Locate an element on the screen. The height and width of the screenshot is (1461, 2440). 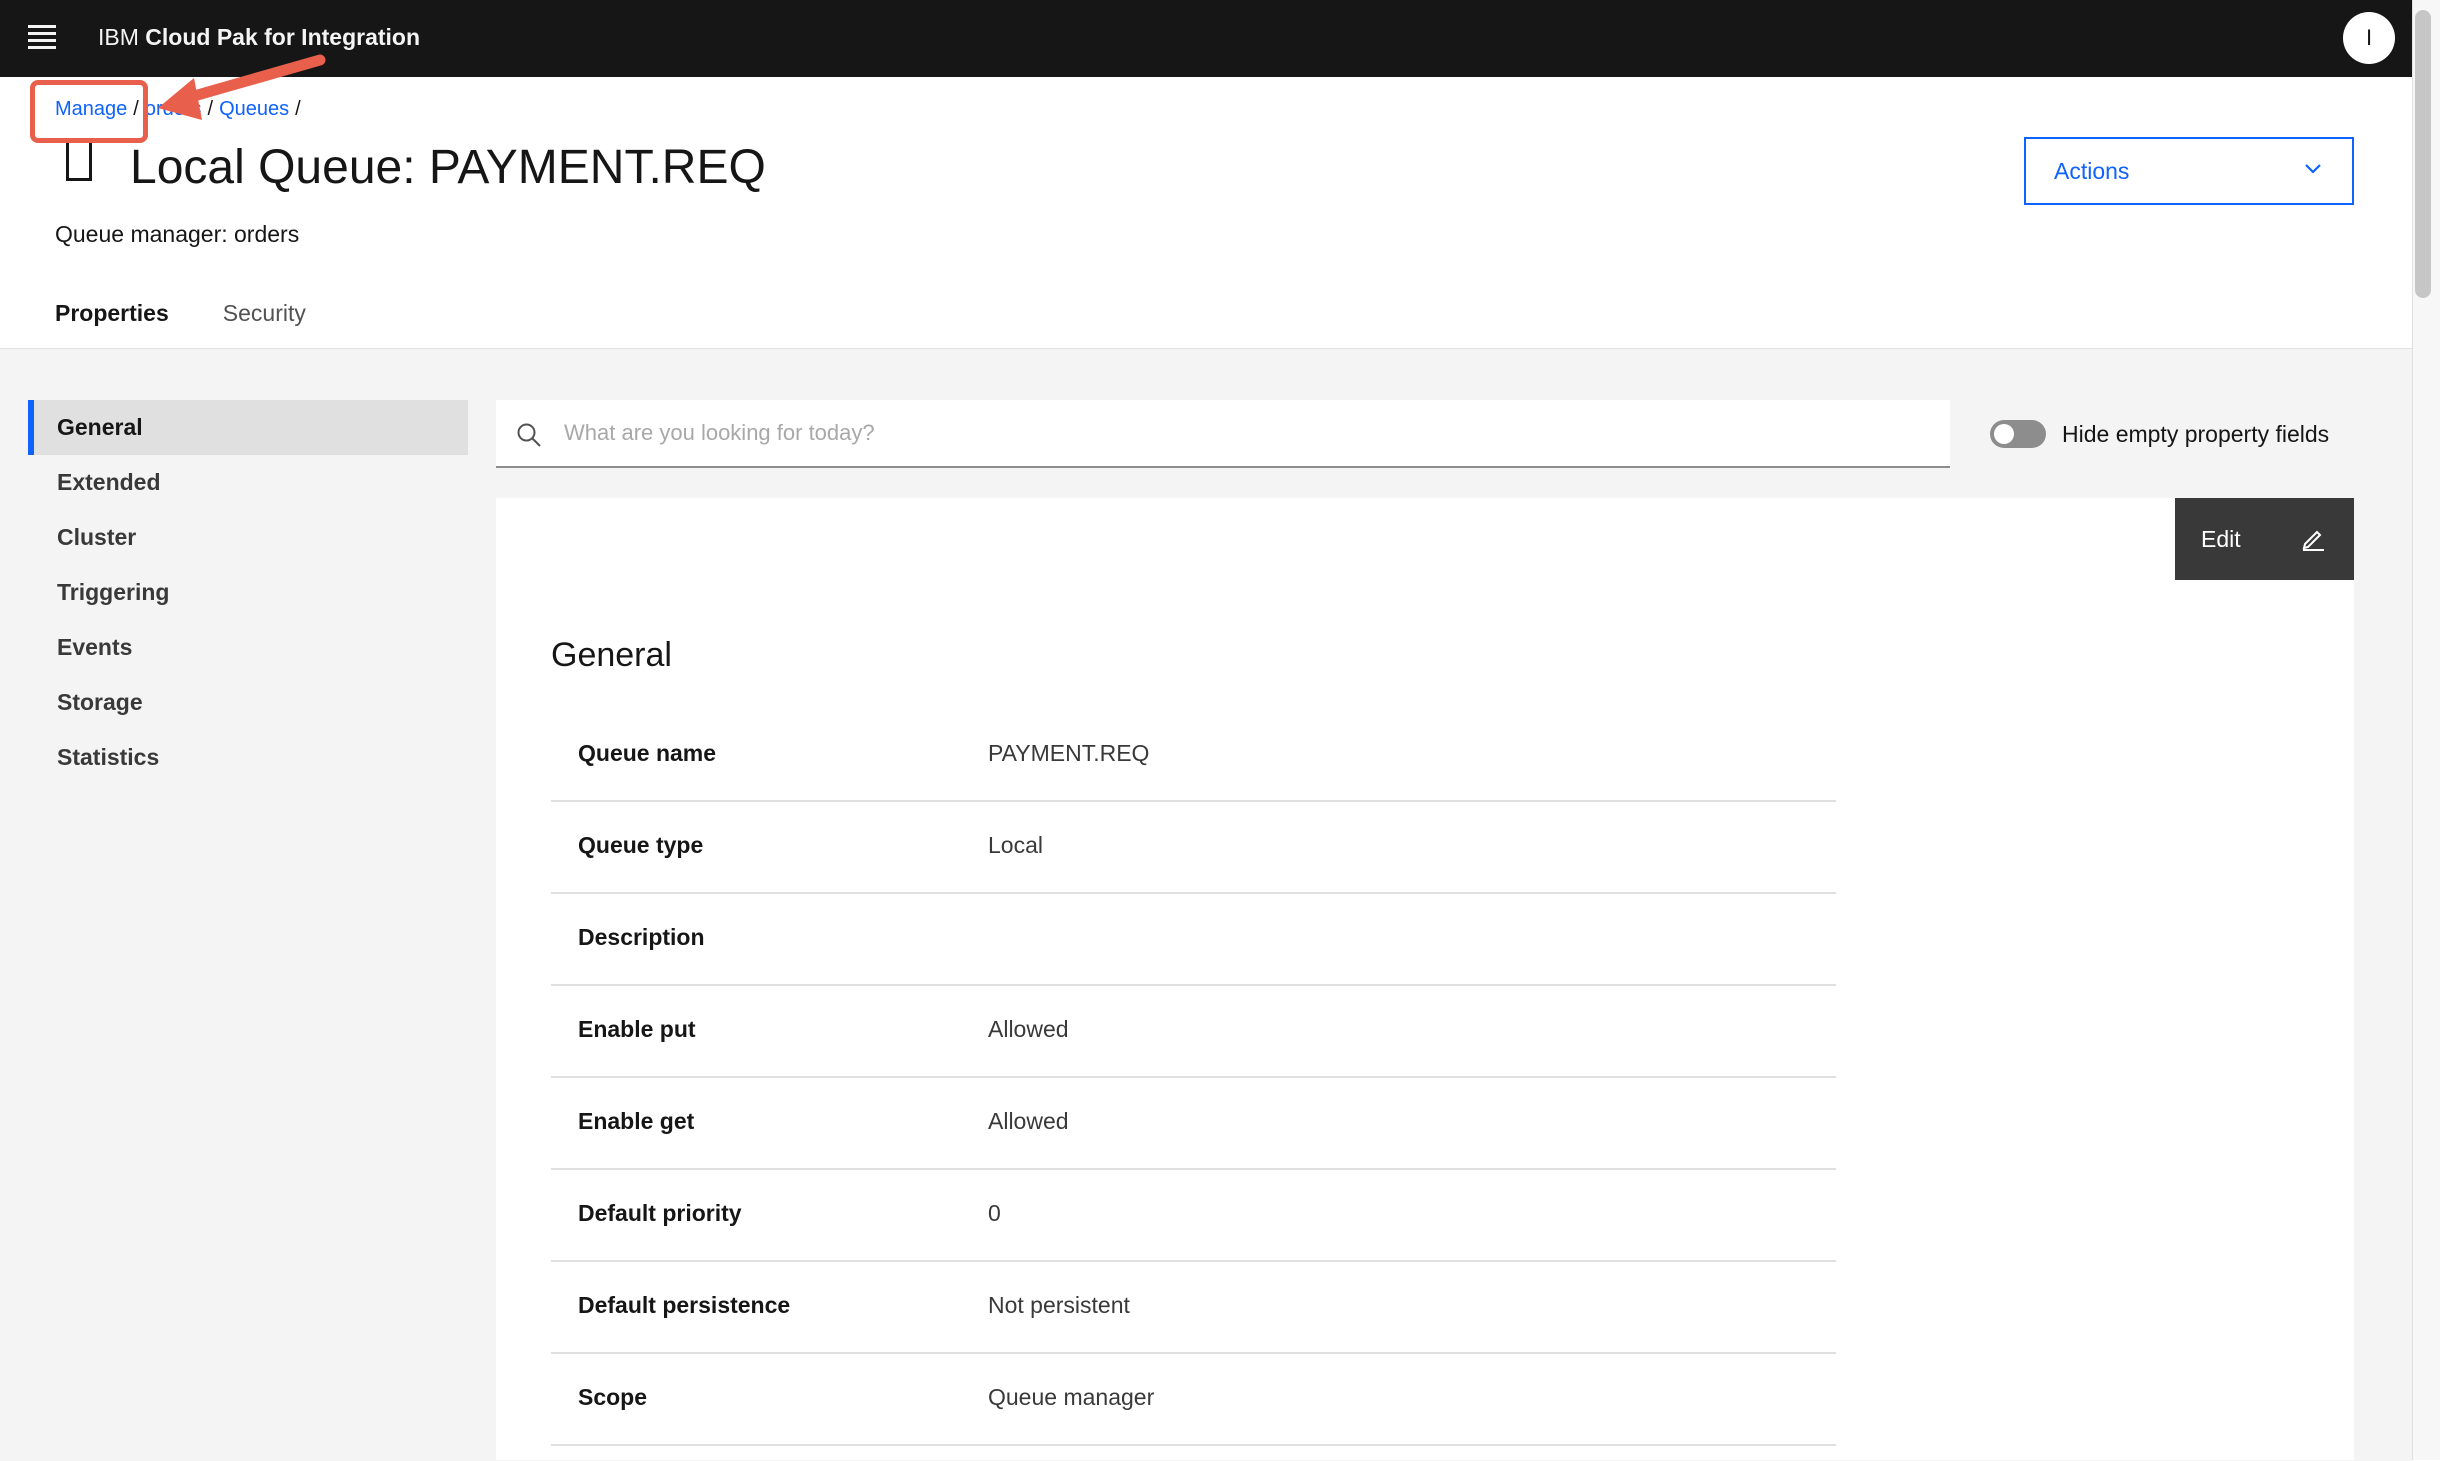
actions-label: Actions is located at coordinates (2092, 170).